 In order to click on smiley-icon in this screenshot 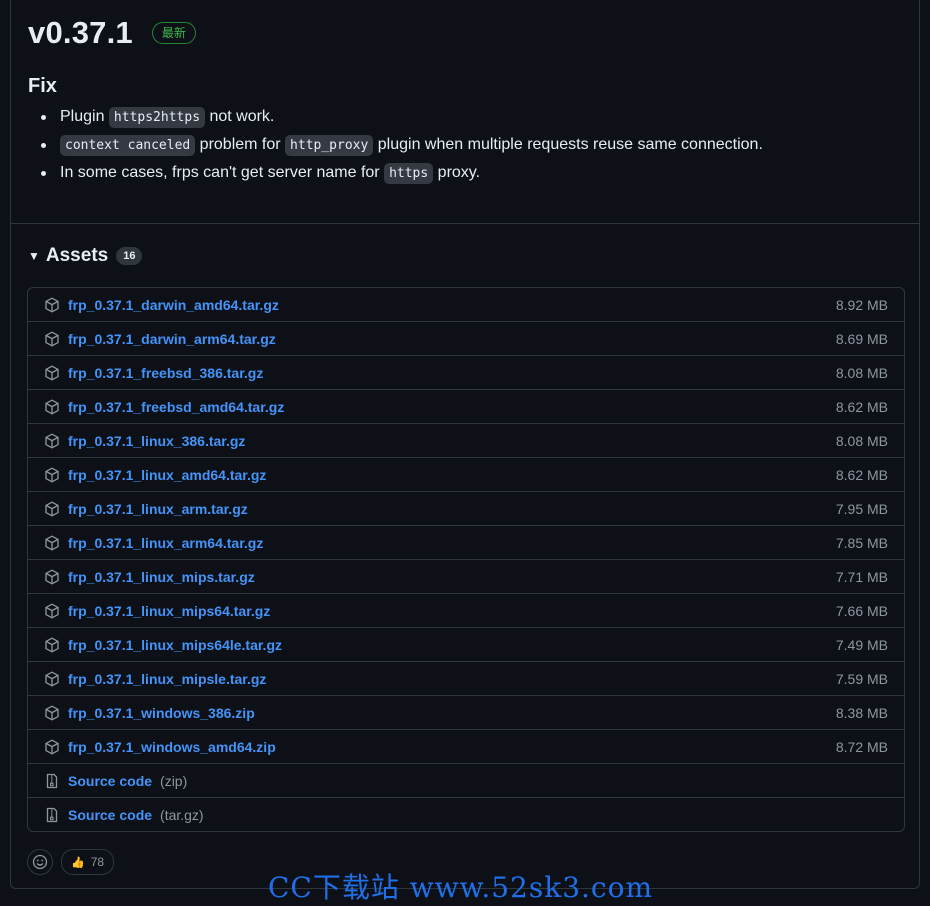, I will do `click(40, 862)`.